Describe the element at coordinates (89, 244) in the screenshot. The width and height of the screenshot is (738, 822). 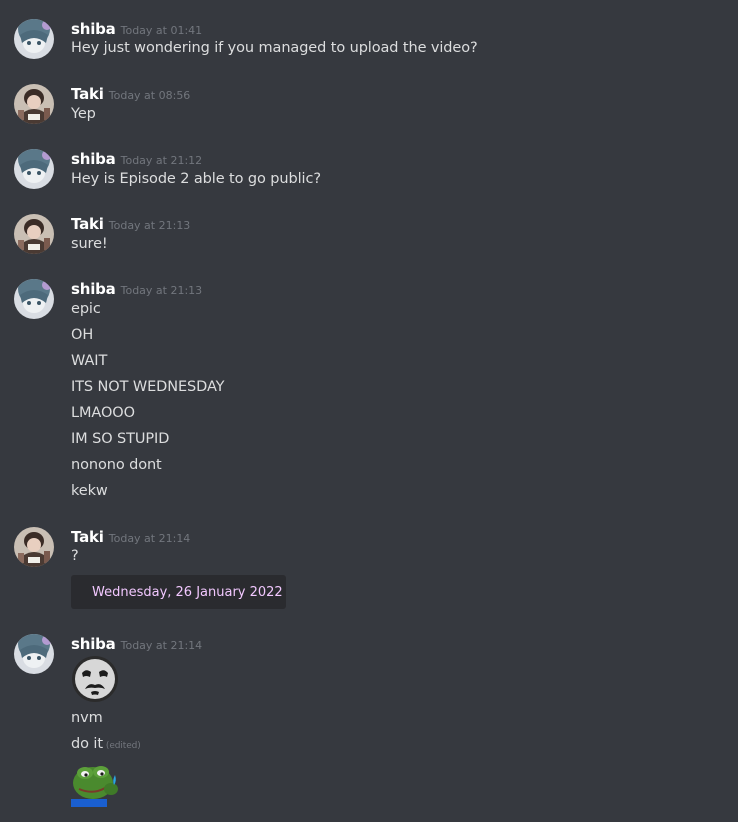
I see `message-text: sure!` at that location.